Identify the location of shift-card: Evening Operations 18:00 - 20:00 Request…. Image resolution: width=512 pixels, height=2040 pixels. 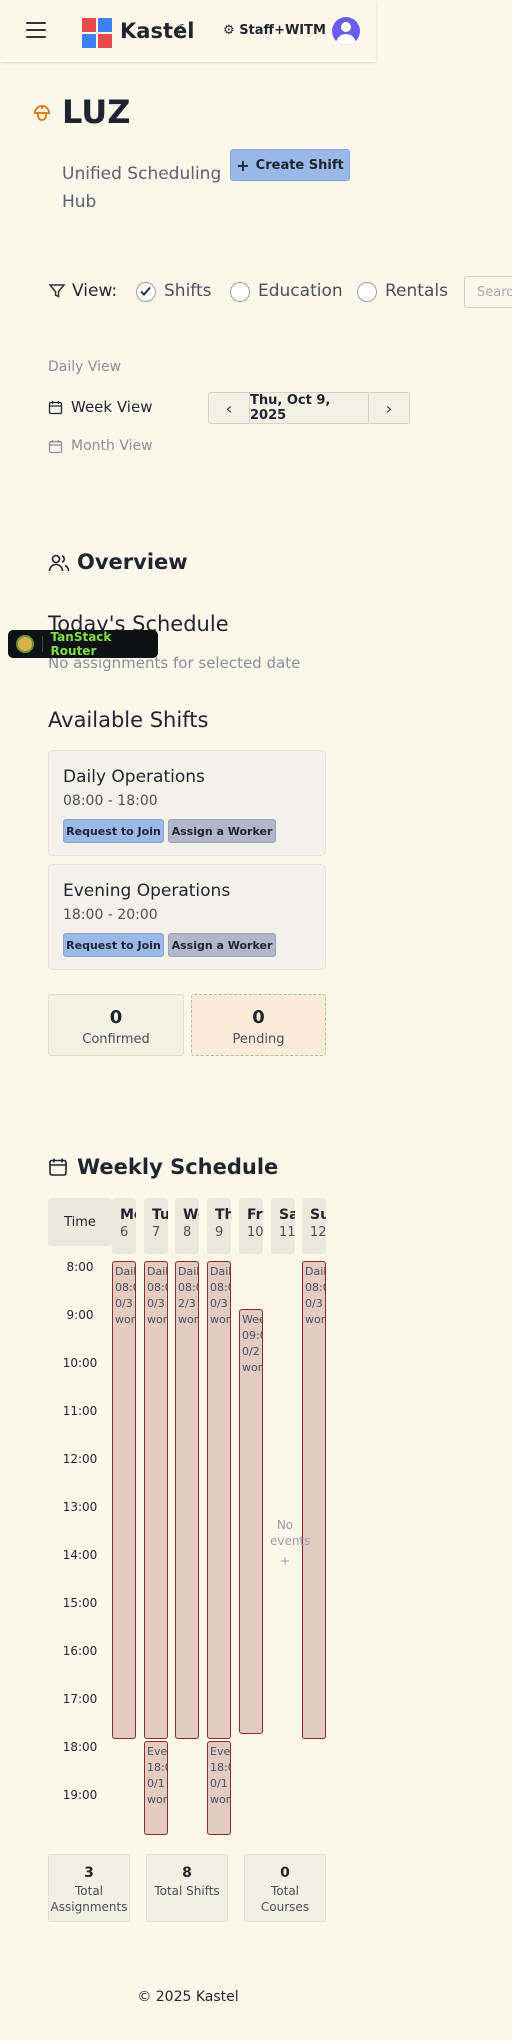
(187, 917).